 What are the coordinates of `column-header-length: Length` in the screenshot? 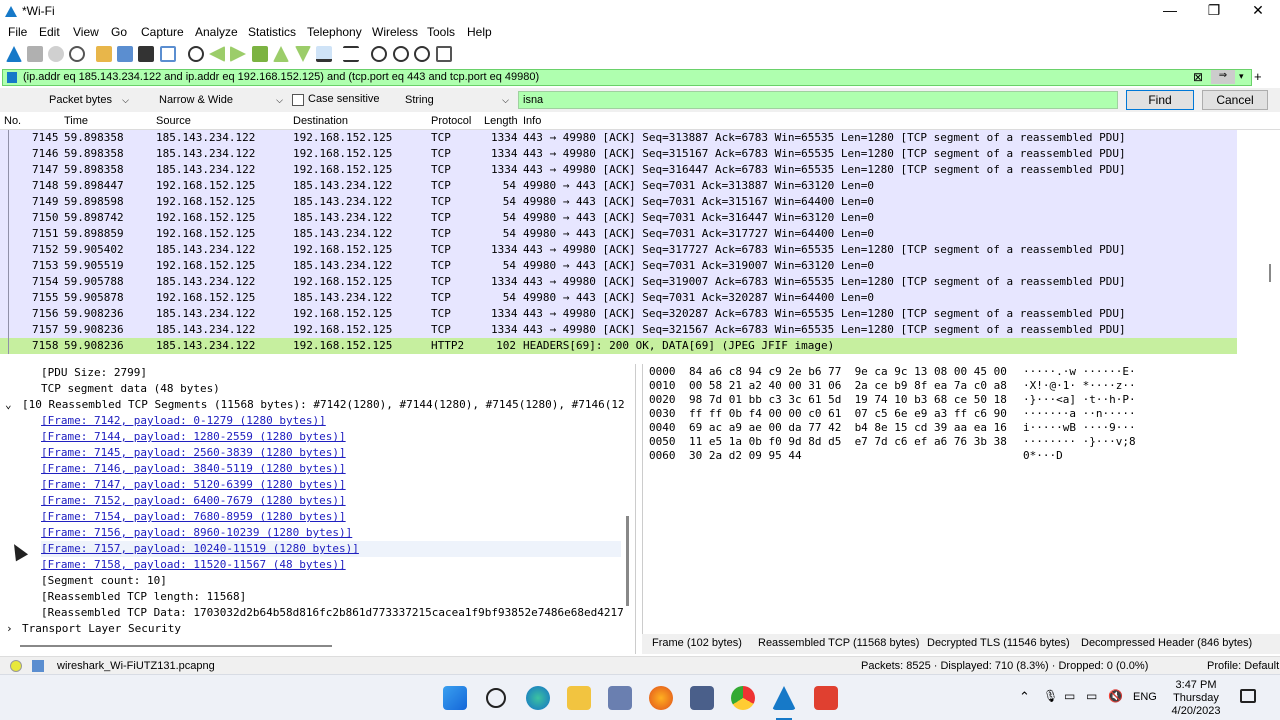 It's located at (501, 121).